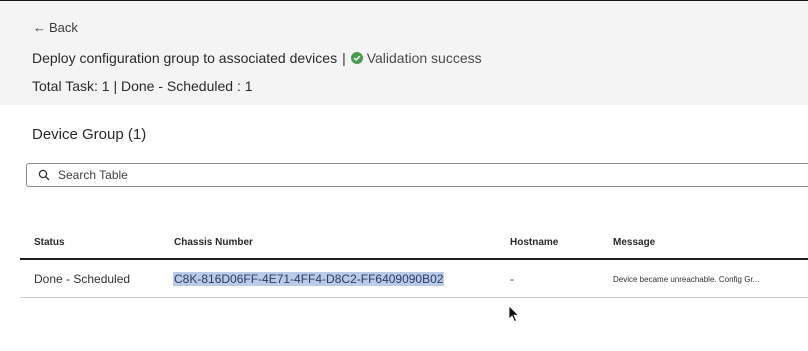  Describe the element at coordinates (142, 86) in the screenshot. I see `task-totals: Total Task: 1 | Done - Scheduled : 1` at that location.